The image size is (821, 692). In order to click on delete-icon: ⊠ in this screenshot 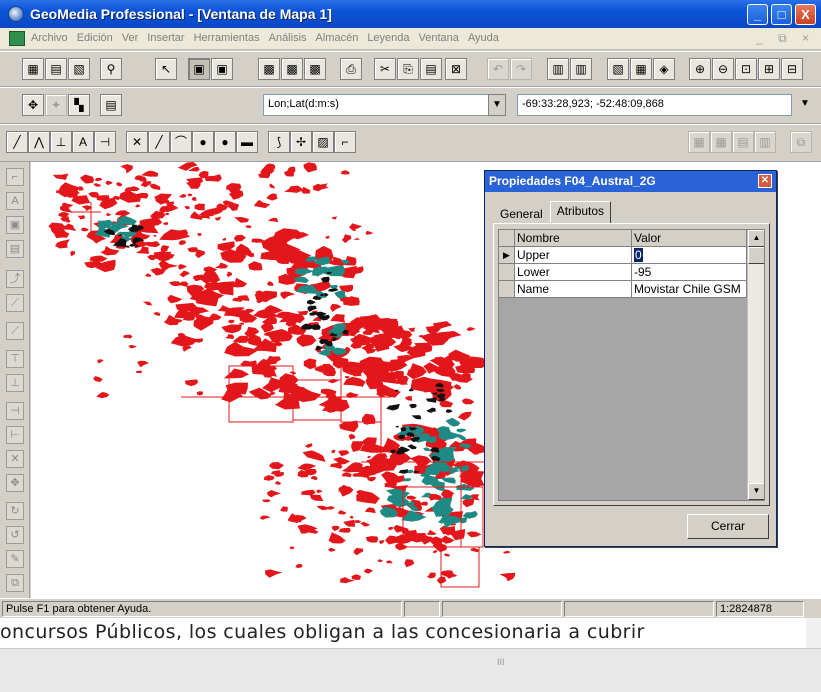, I will do `click(456, 69)`.